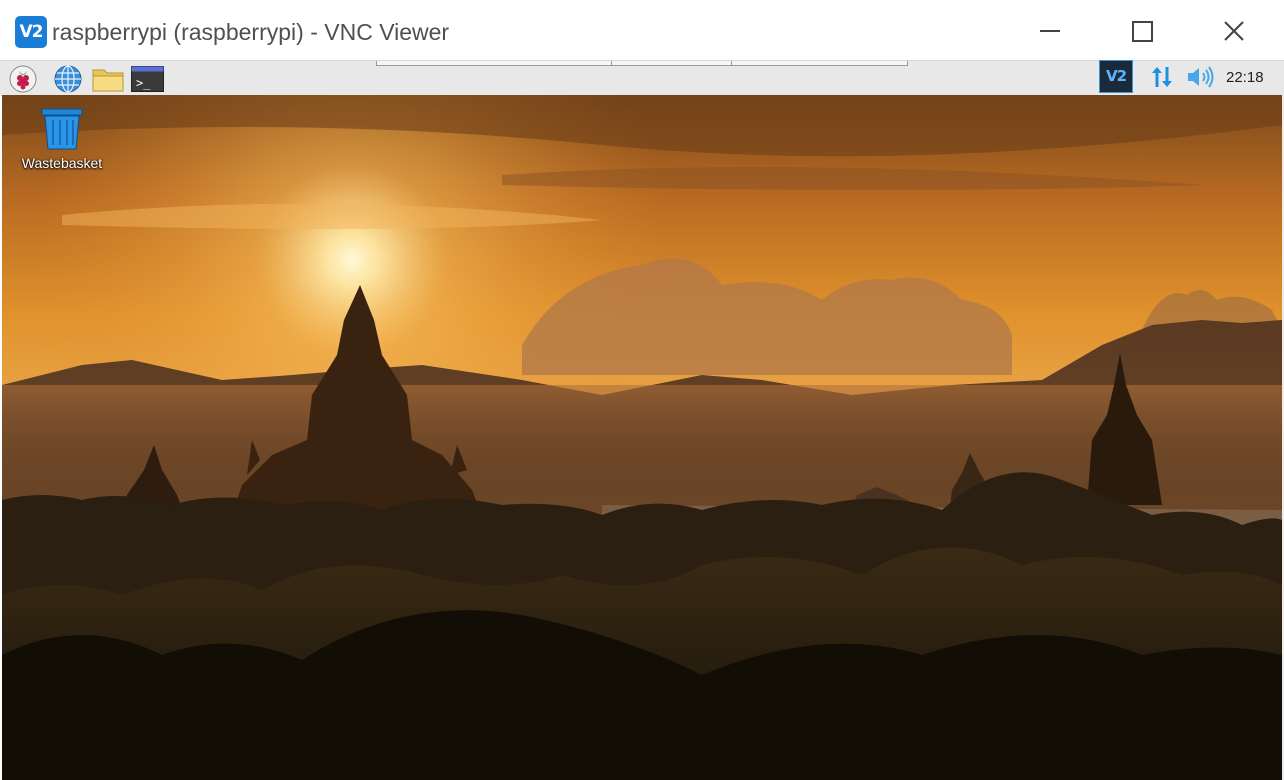  I want to click on wastebasket-icon, so click(62, 129).